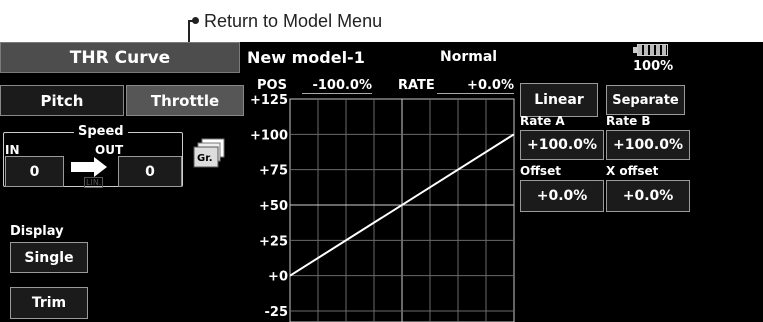  I want to click on x-offset-button: +0.0%, so click(648, 196).